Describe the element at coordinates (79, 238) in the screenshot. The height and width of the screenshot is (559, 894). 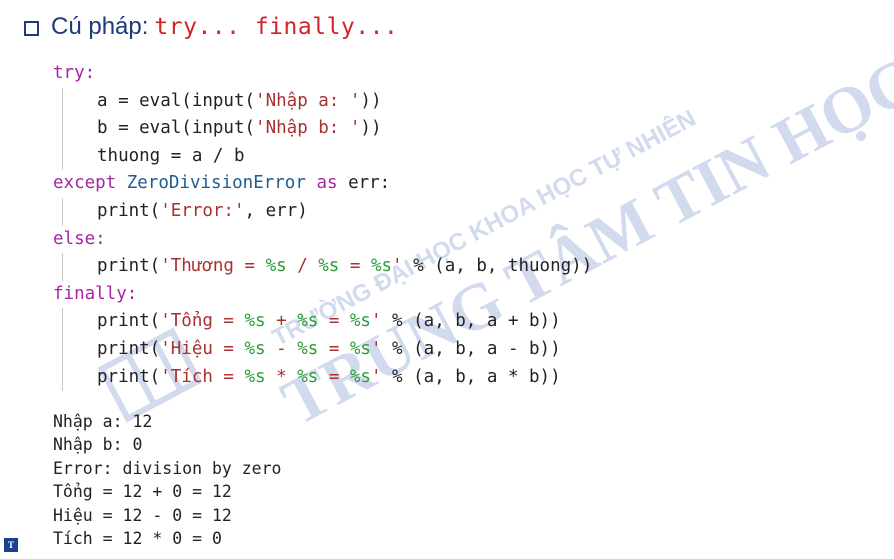
I see `code-line: else:` at that location.